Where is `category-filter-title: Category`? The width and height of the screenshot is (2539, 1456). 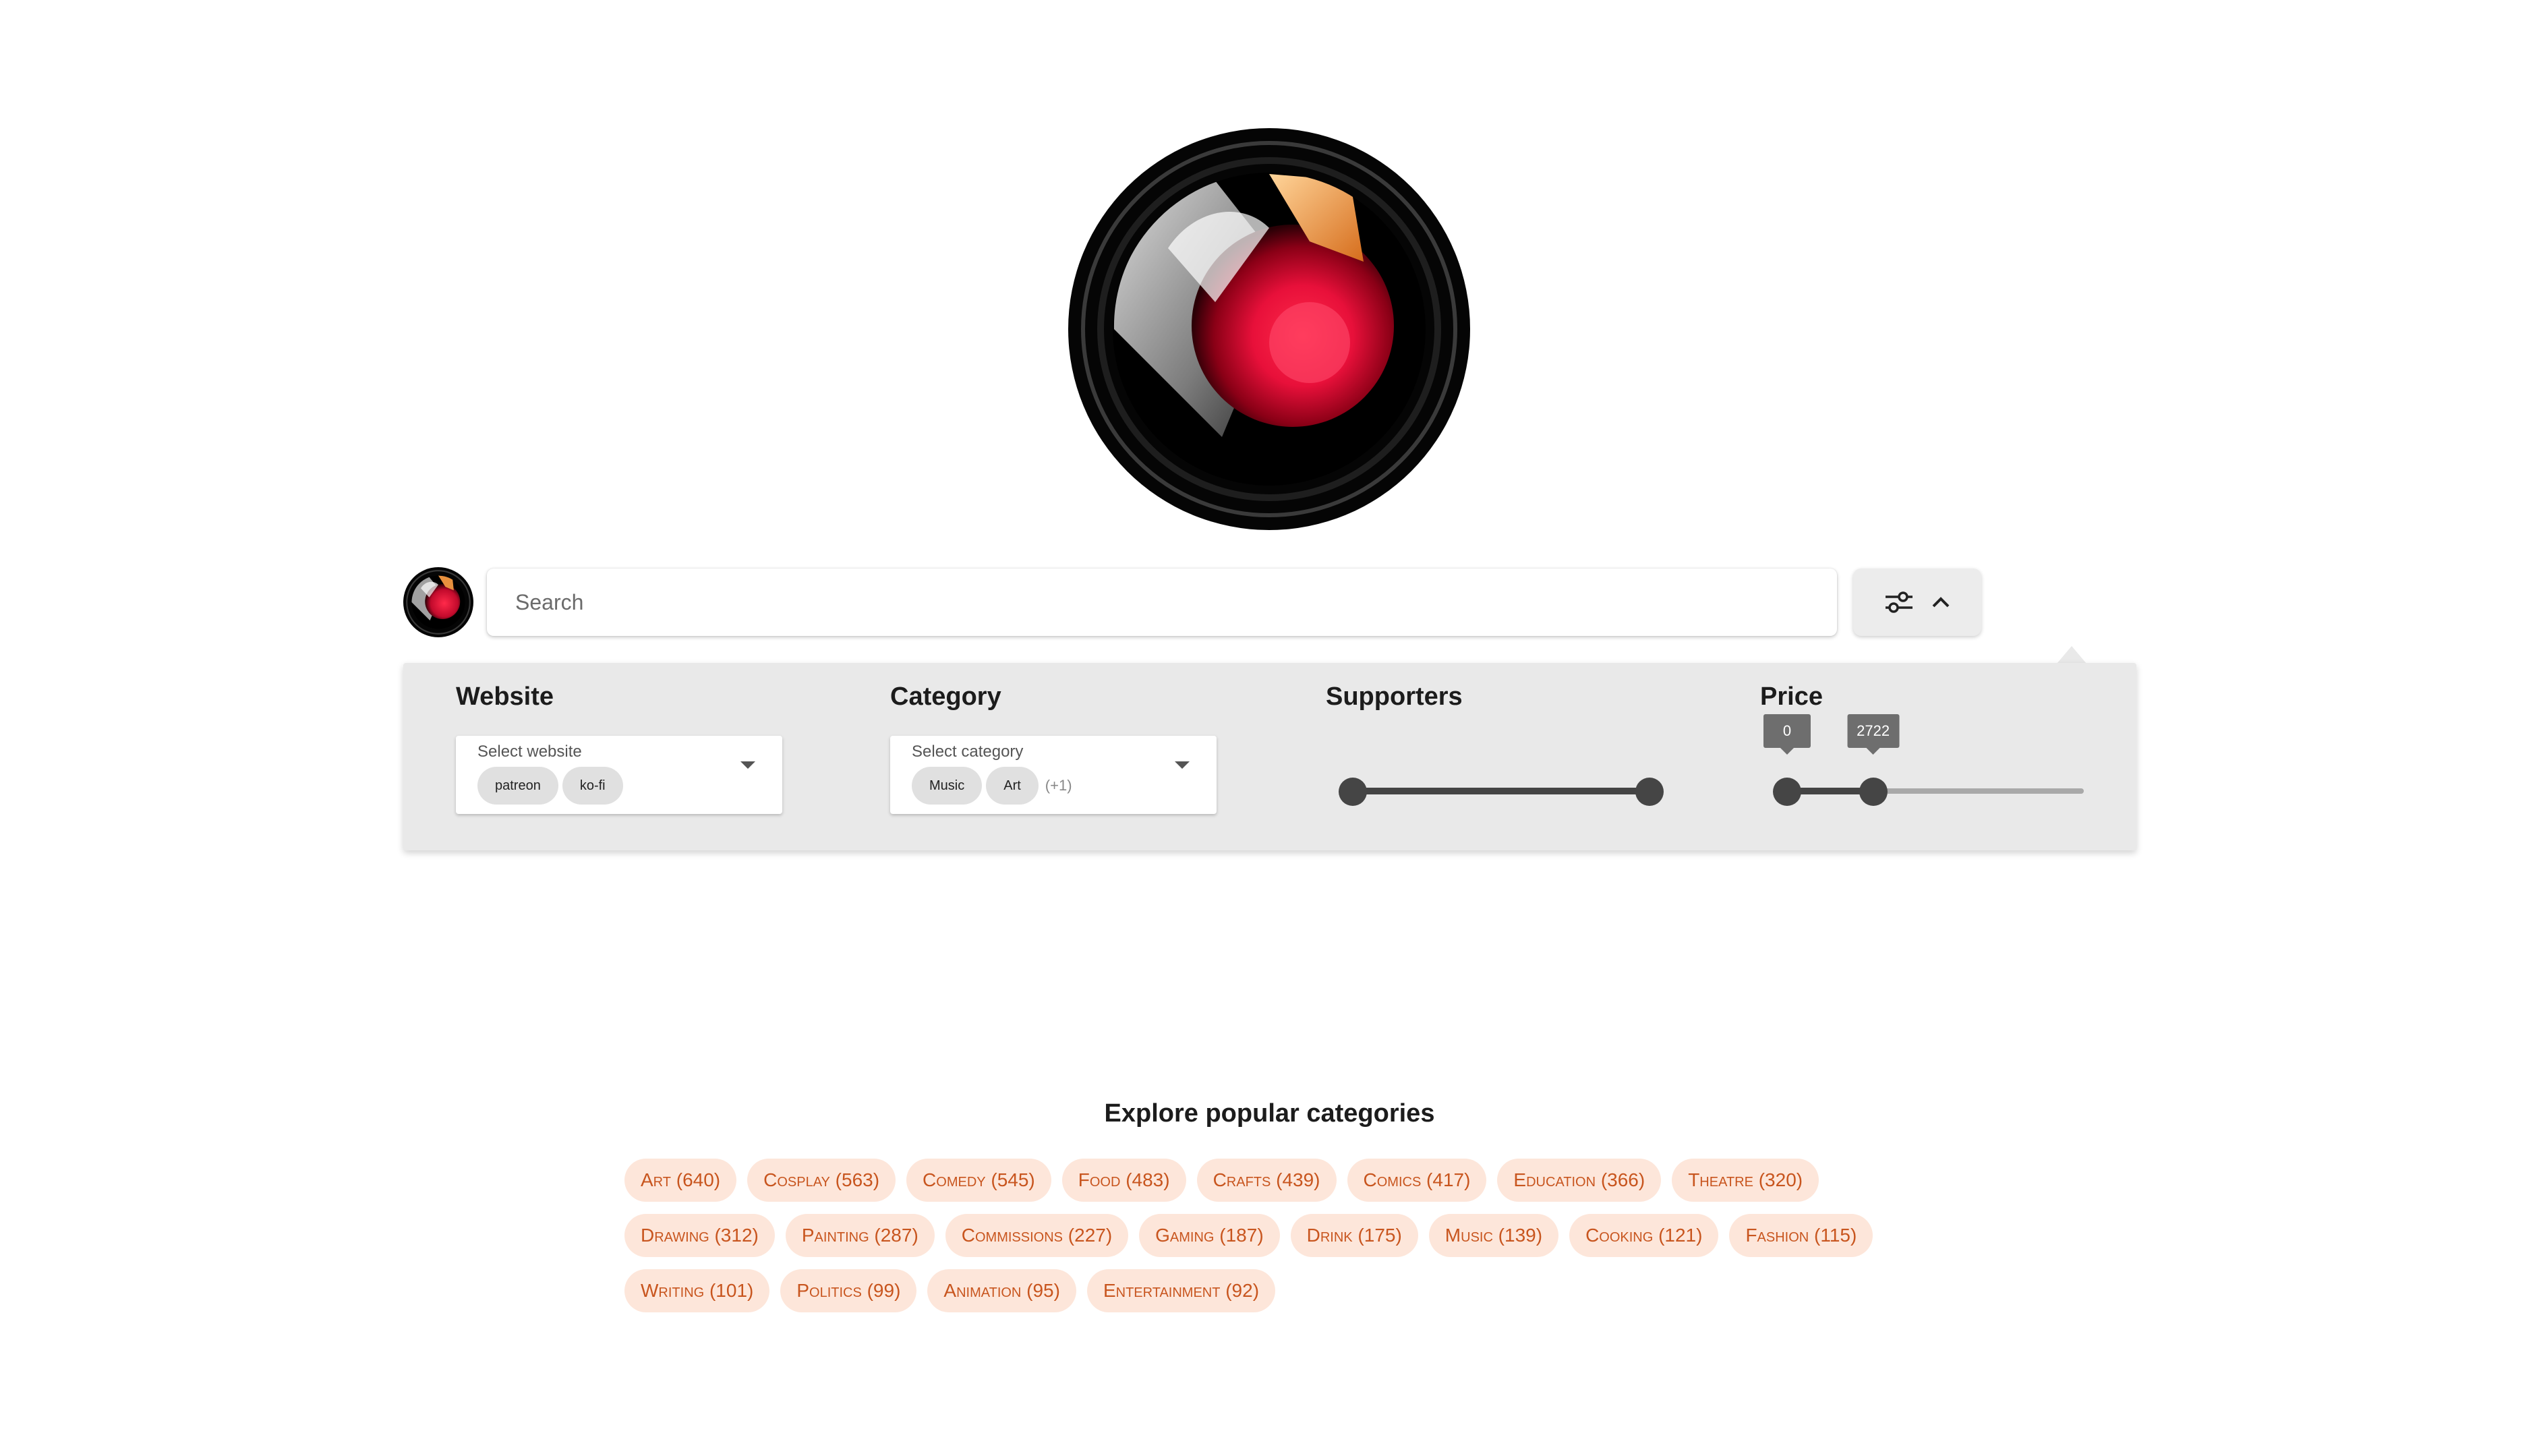 category-filter-title: Category is located at coordinates (945, 696).